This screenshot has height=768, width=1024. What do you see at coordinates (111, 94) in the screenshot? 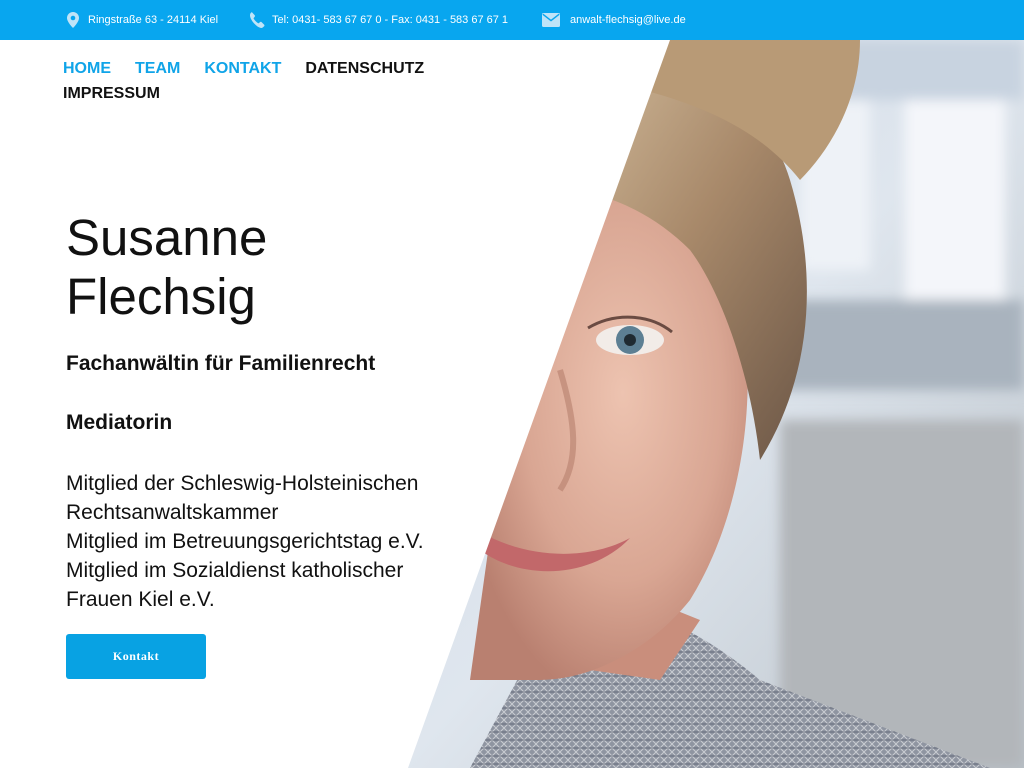
I see `nav-impressum: IMPRESSUM` at bounding box center [111, 94].